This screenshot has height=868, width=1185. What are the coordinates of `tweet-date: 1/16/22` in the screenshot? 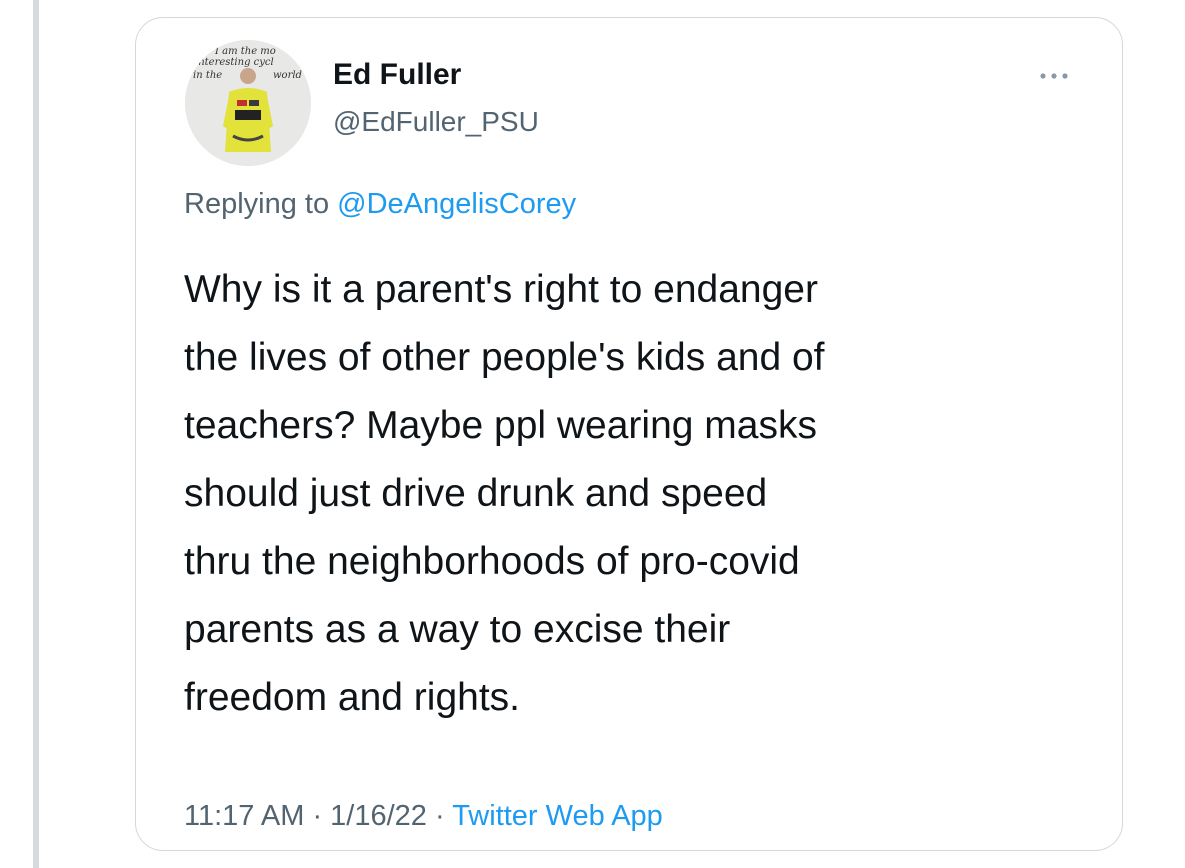 It's located at (378, 816).